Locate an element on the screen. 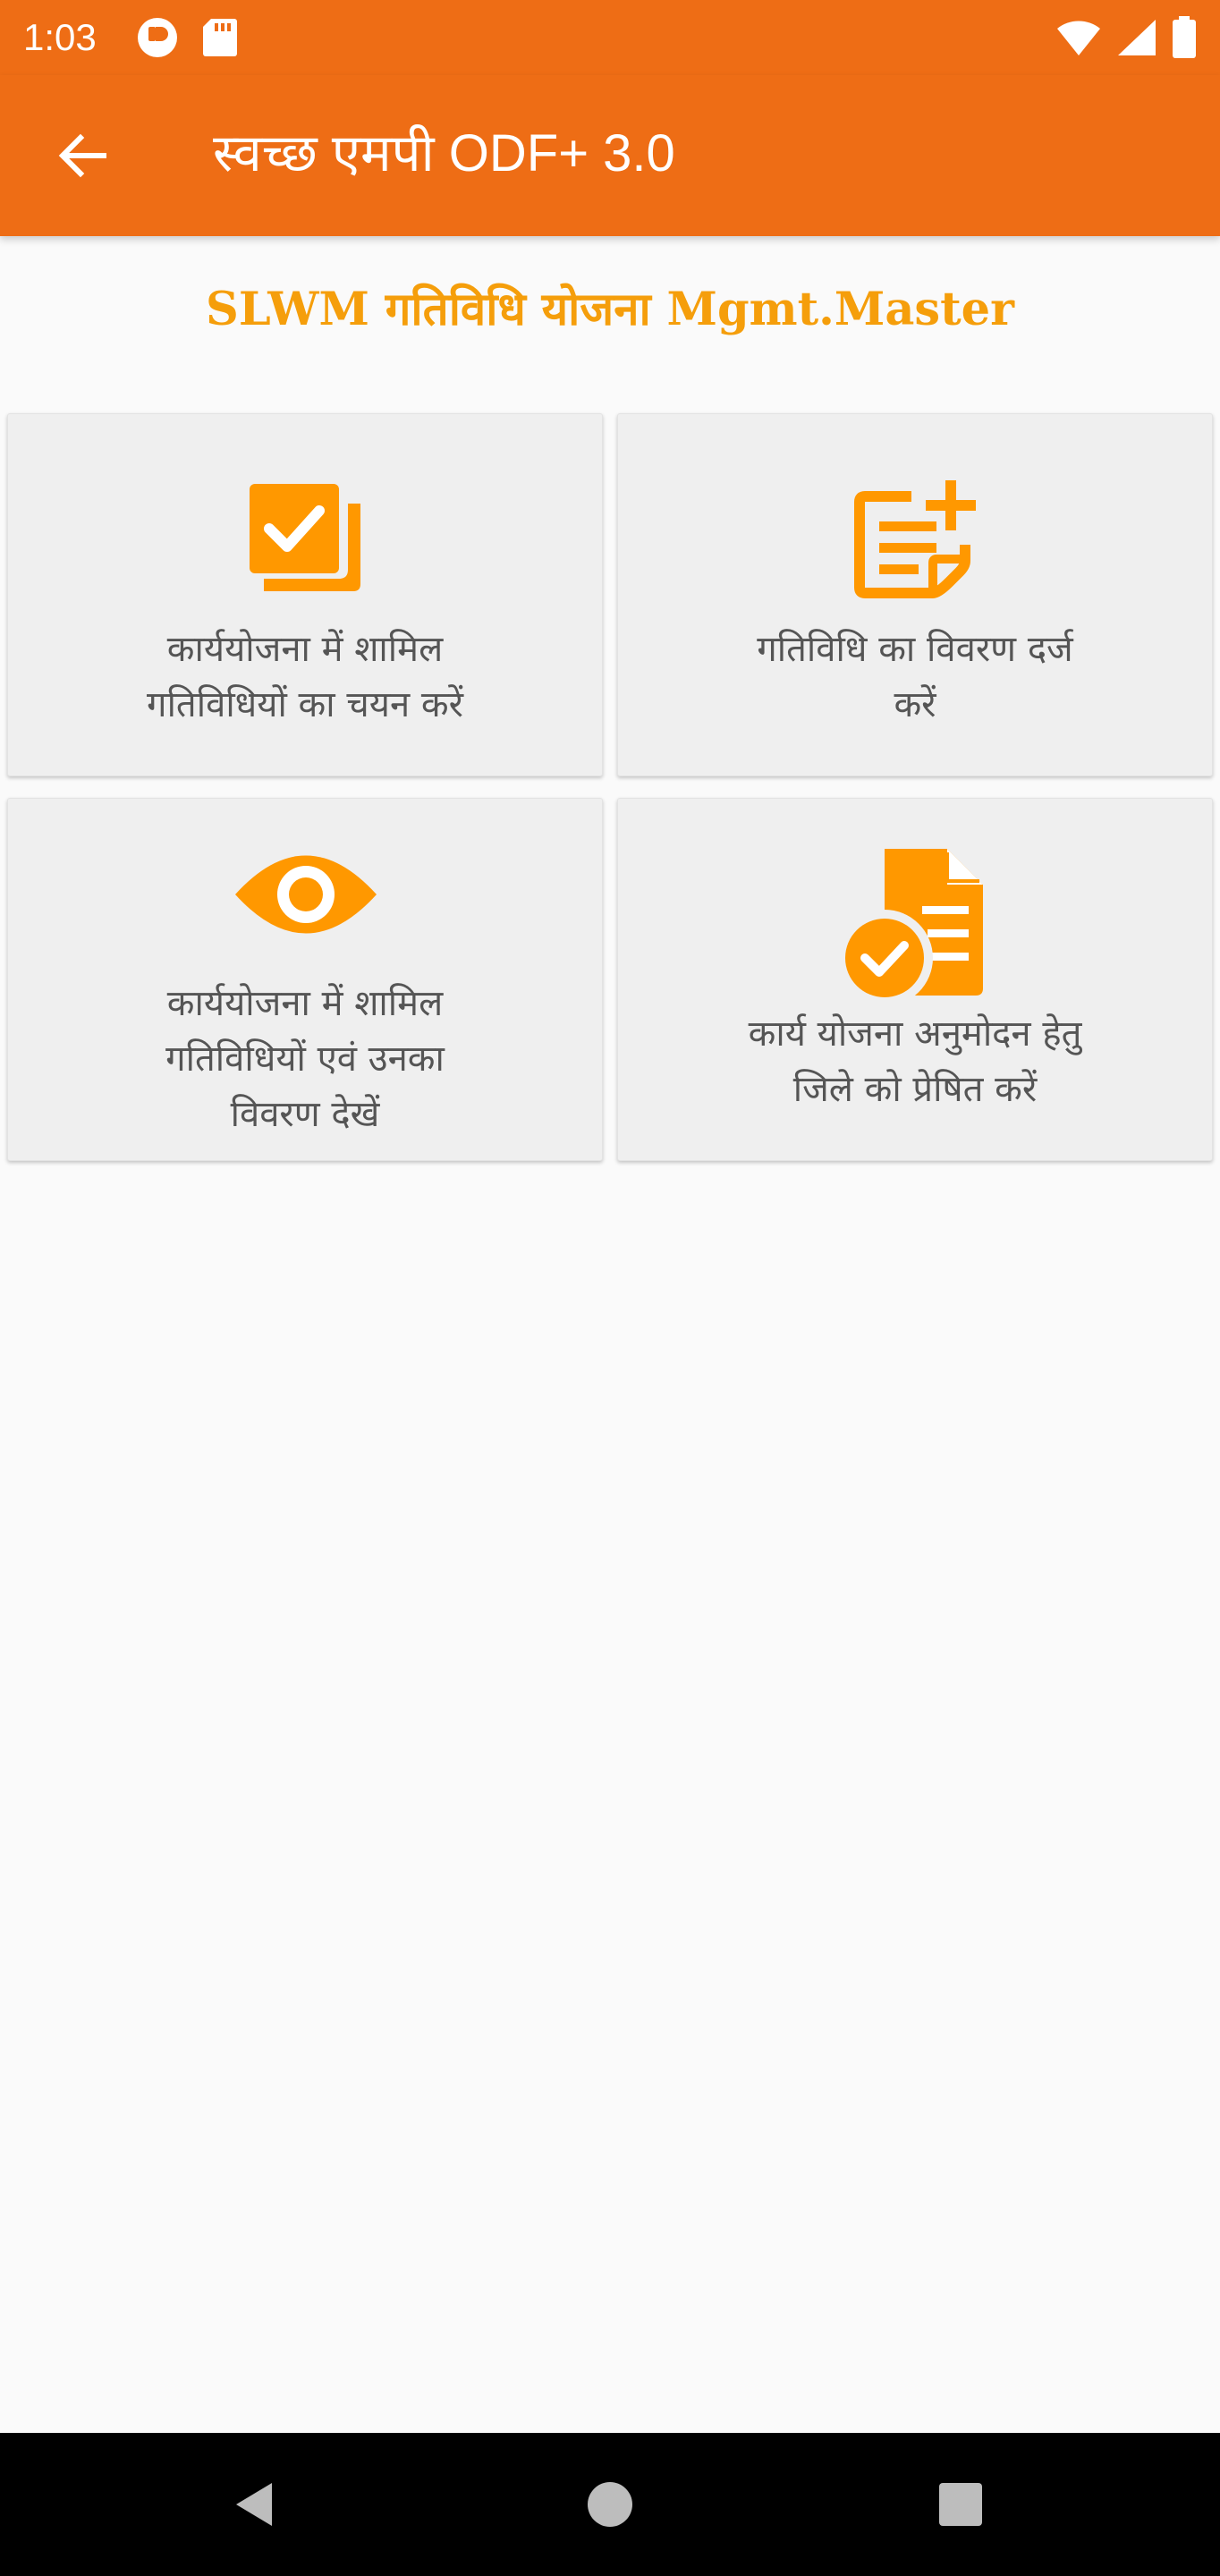 This screenshot has height=2576, width=1220. nav-recents-button is located at coordinates (961, 2504).